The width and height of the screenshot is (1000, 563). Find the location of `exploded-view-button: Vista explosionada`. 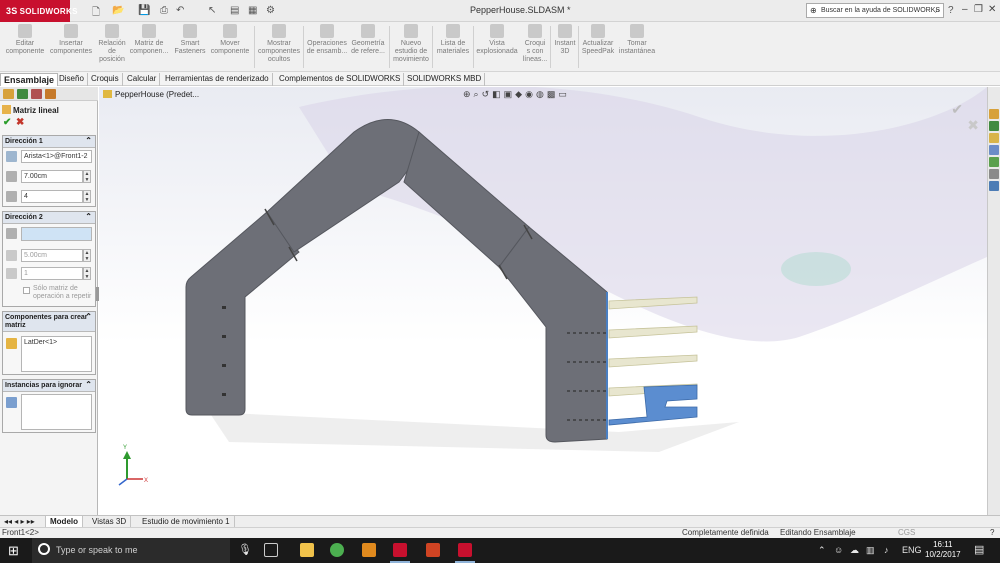

exploded-view-button: Vista explosionada is located at coordinates (497, 40).